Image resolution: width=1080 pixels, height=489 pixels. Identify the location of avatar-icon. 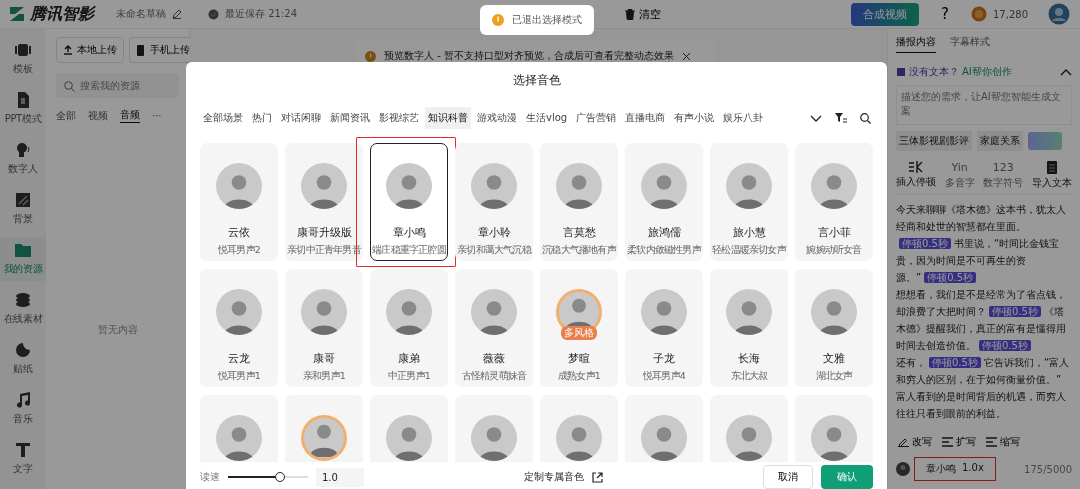
(1059, 14).